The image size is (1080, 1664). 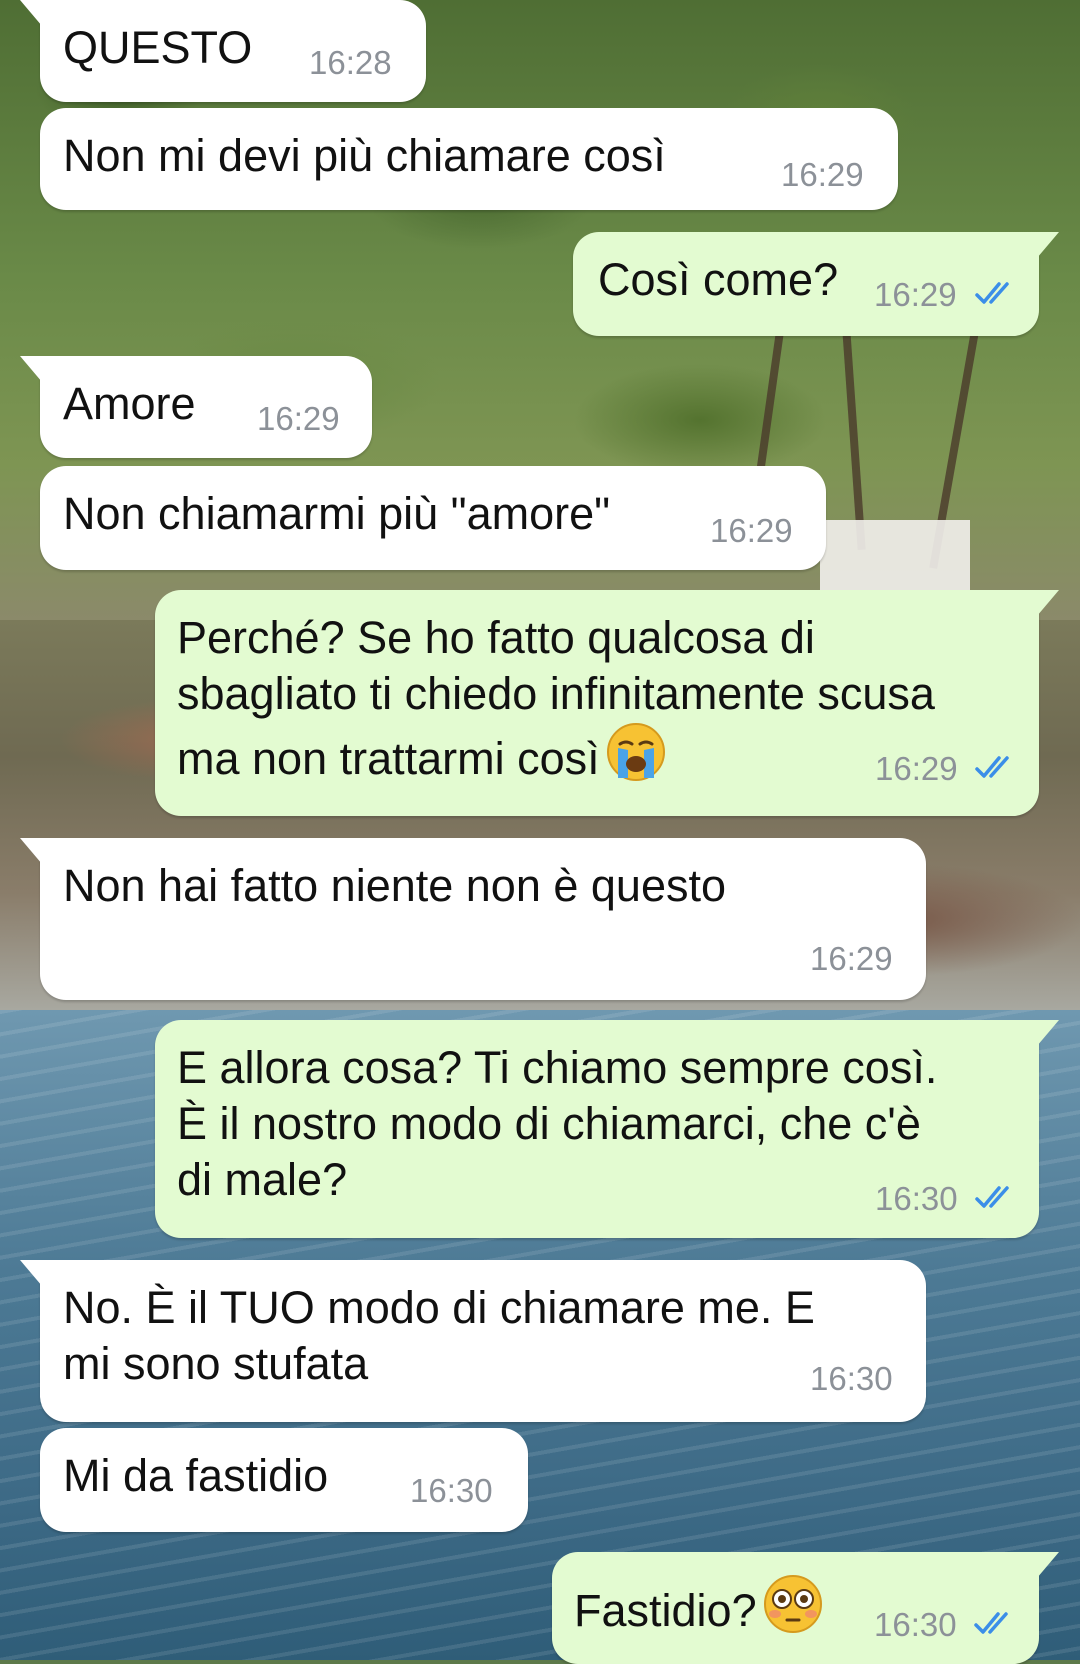 I want to click on message-text: Non mi devi più chiamare così, so click(x=364, y=155).